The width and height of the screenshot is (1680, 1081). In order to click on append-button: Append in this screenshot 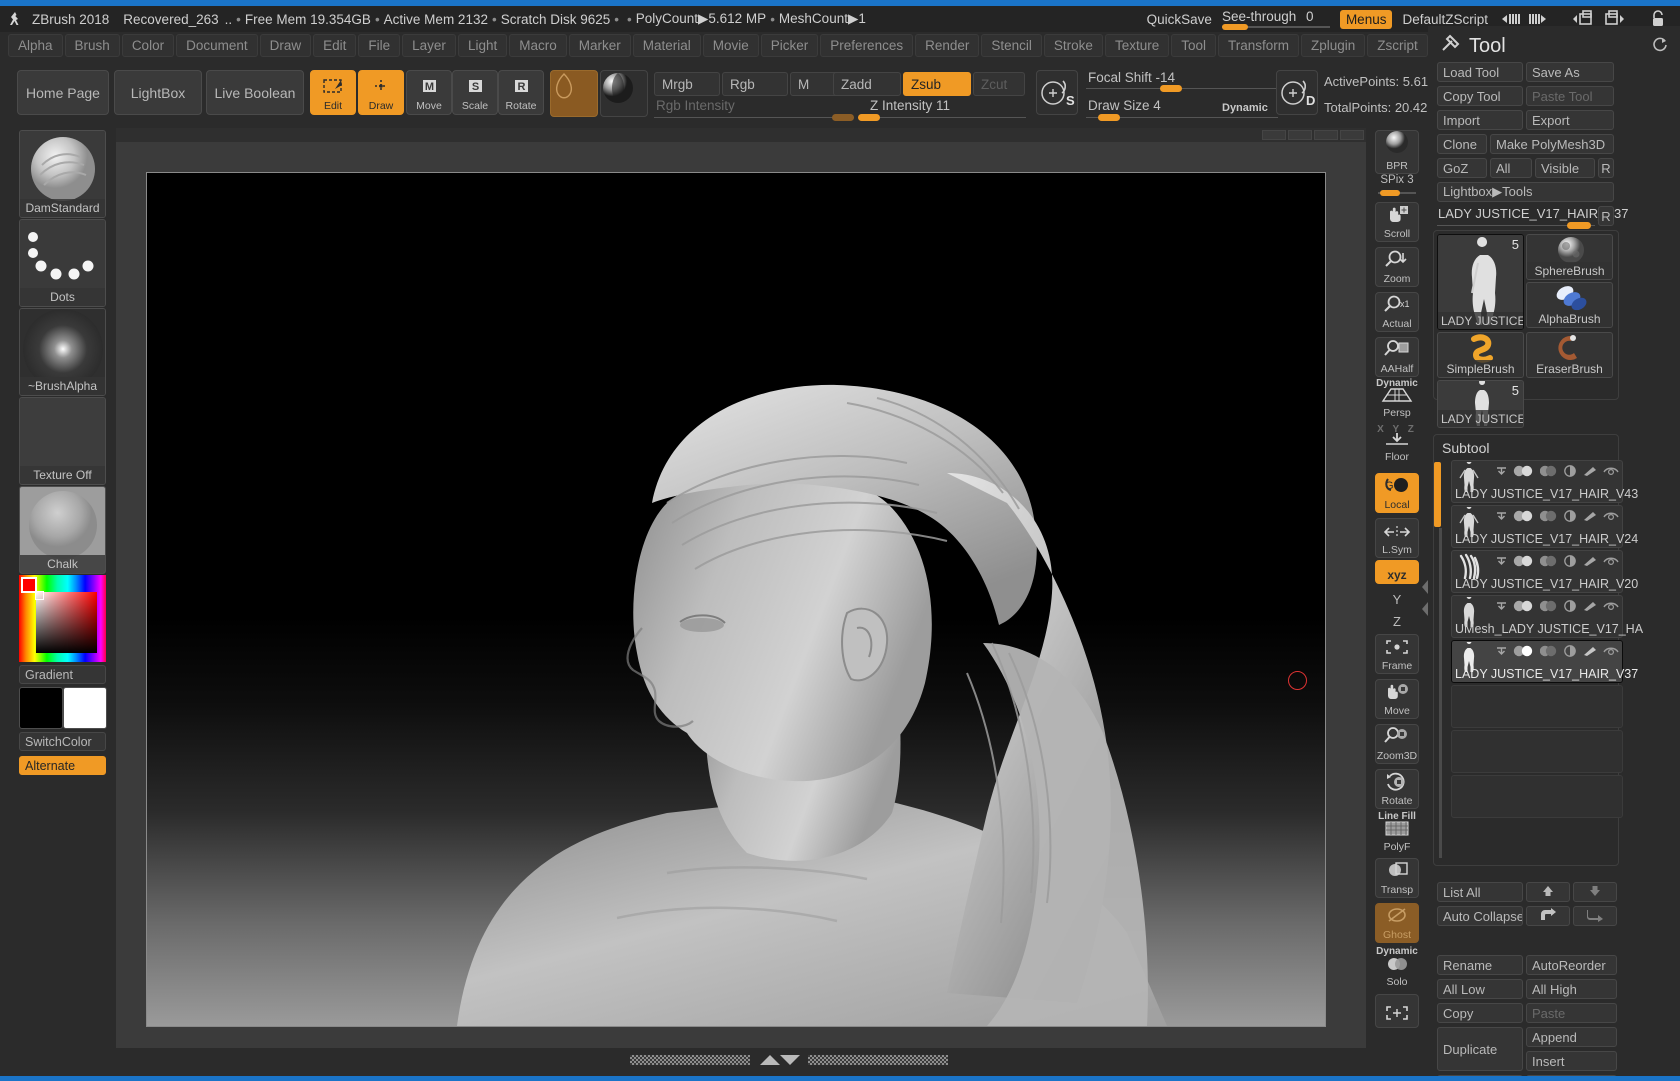, I will do `click(1571, 1037)`.